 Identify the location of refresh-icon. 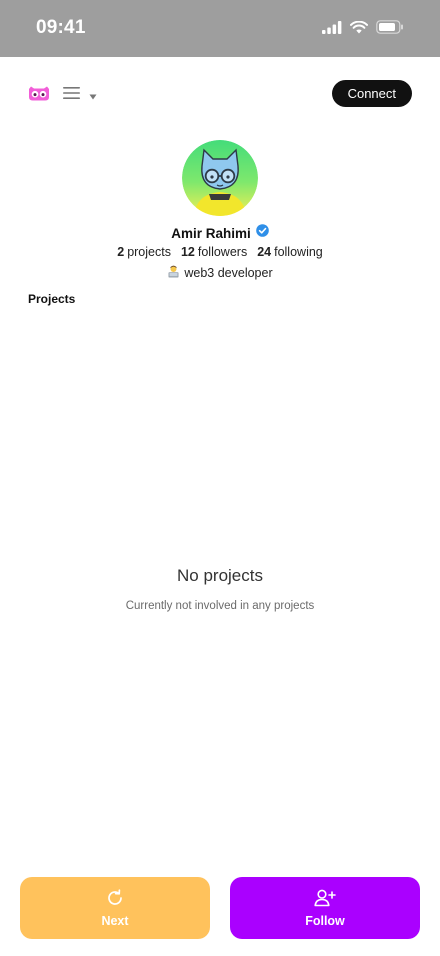
(115, 899).